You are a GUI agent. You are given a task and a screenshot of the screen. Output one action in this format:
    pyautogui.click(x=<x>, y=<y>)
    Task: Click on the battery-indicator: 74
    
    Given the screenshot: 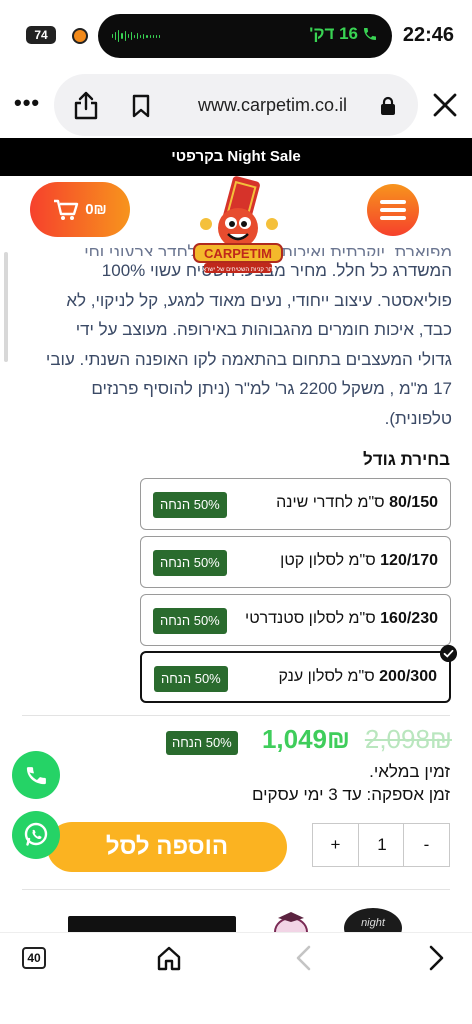 What is the action you would take?
    pyautogui.click(x=41, y=35)
    